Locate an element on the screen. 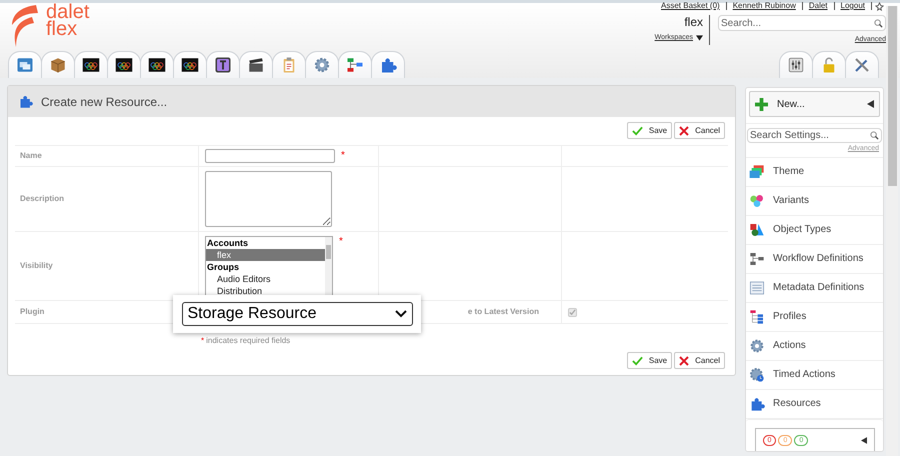  list-option: flex is located at coordinates (265, 255).